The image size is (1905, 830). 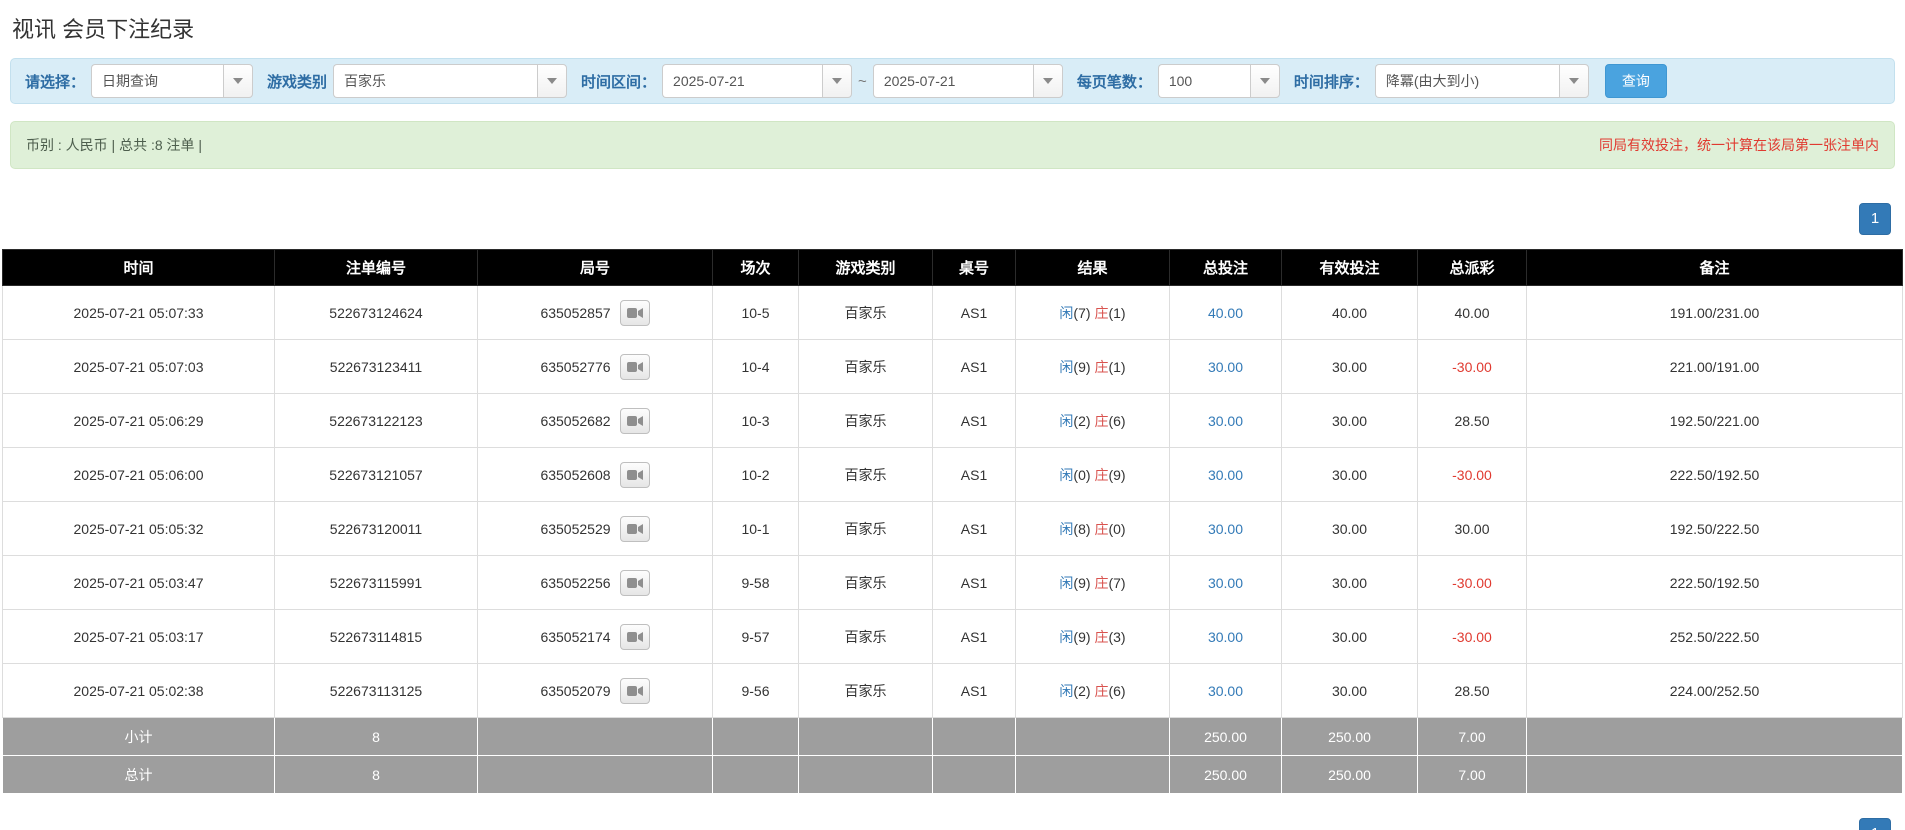 What do you see at coordinates (1875, 219) in the screenshot?
I see `pagination-page-1: 1` at bounding box center [1875, 219].